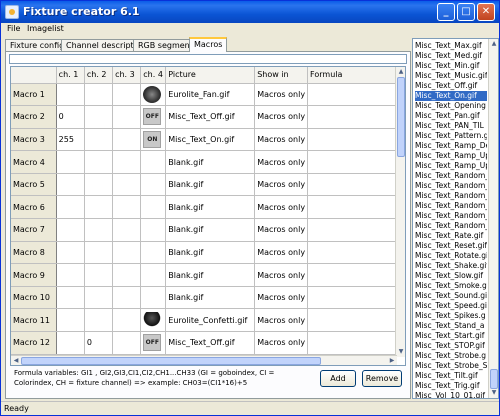 The image size is (500, 416). I want to click on table-row: Macro 6 Blank.gif Macros only, so click(208, 207).